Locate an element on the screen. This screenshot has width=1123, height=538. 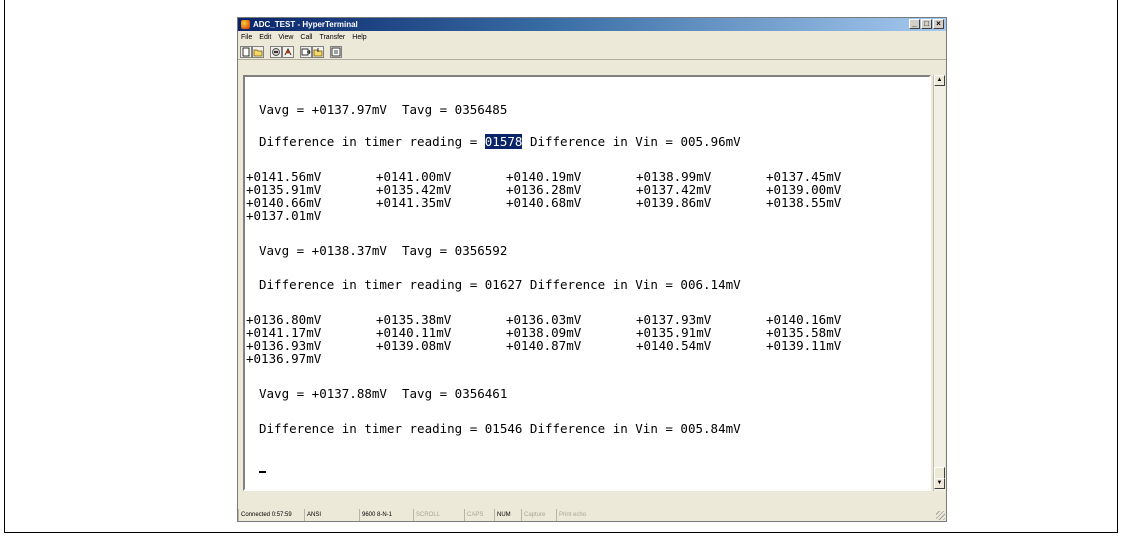
open-button is located at coordinates (258, 52).